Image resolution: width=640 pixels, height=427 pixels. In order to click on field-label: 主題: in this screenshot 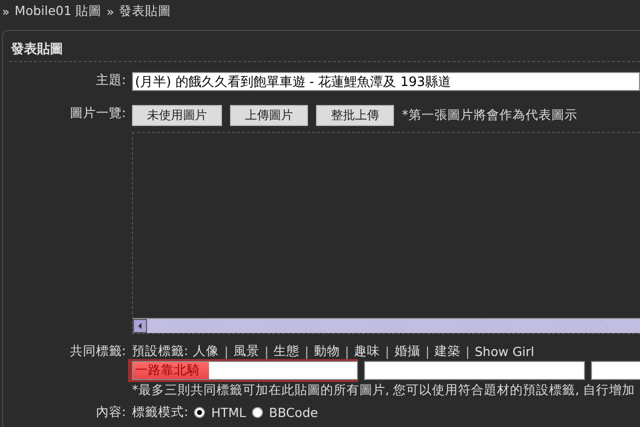, I will do `click(111, 80)`.